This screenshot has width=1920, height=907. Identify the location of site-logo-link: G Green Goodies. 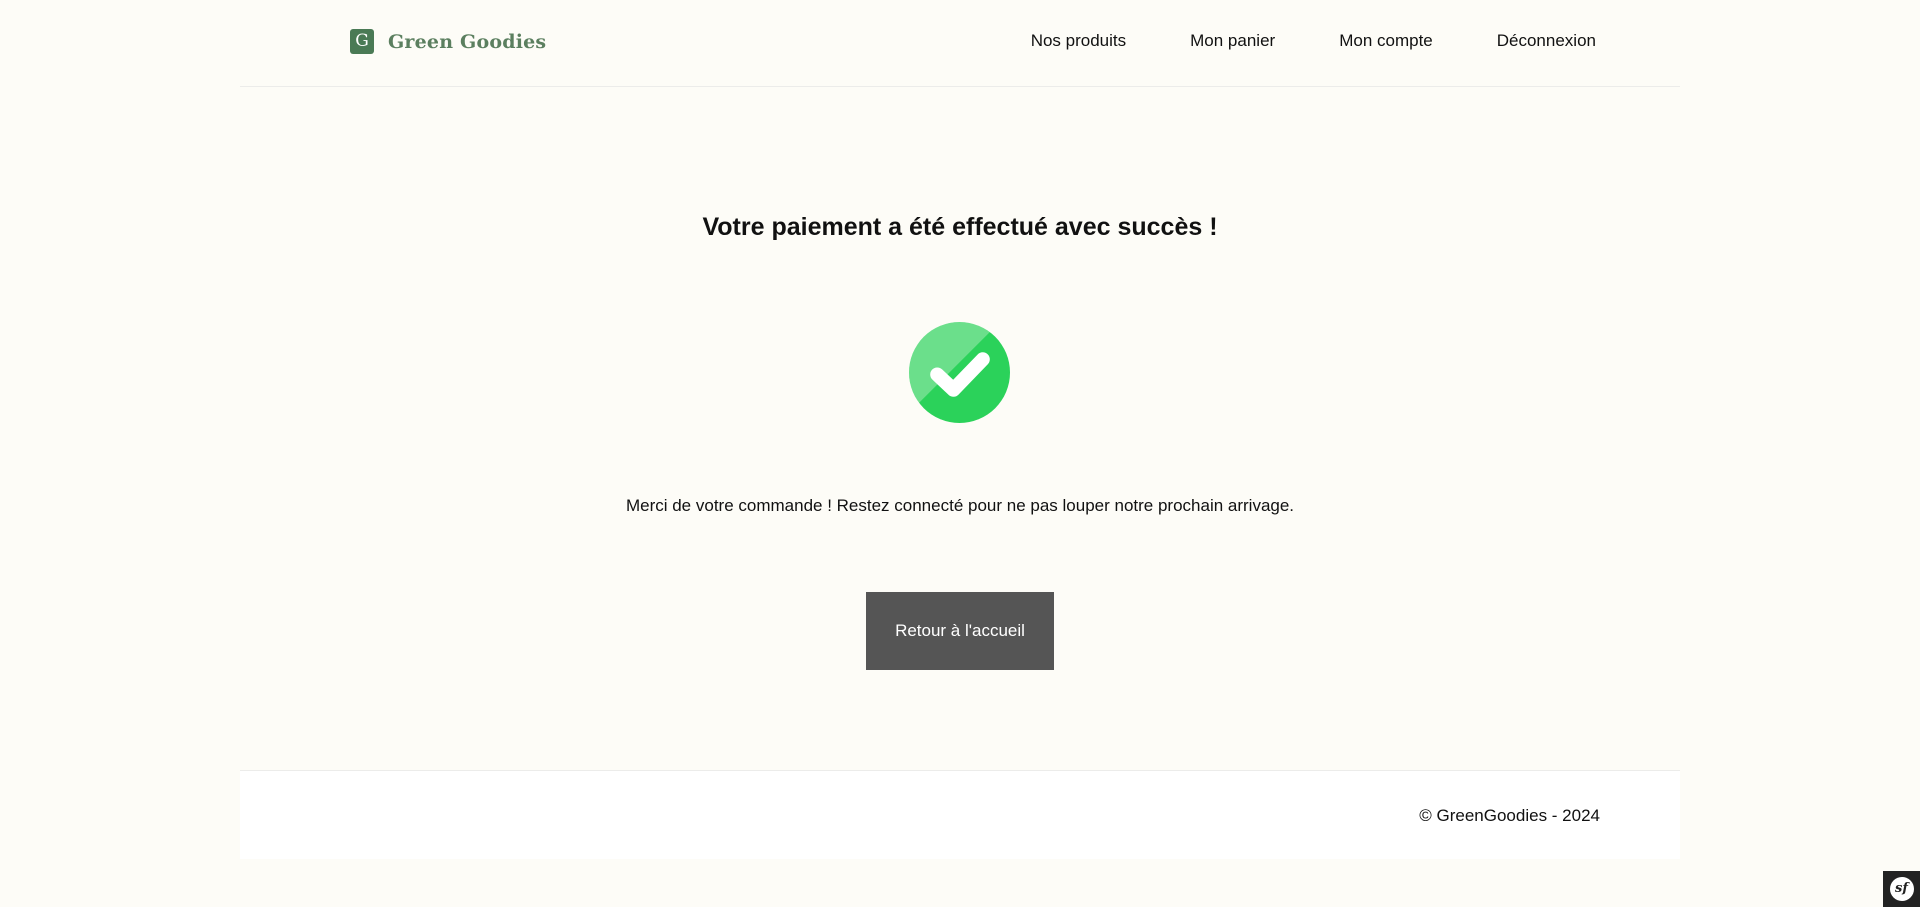
(448, 41).